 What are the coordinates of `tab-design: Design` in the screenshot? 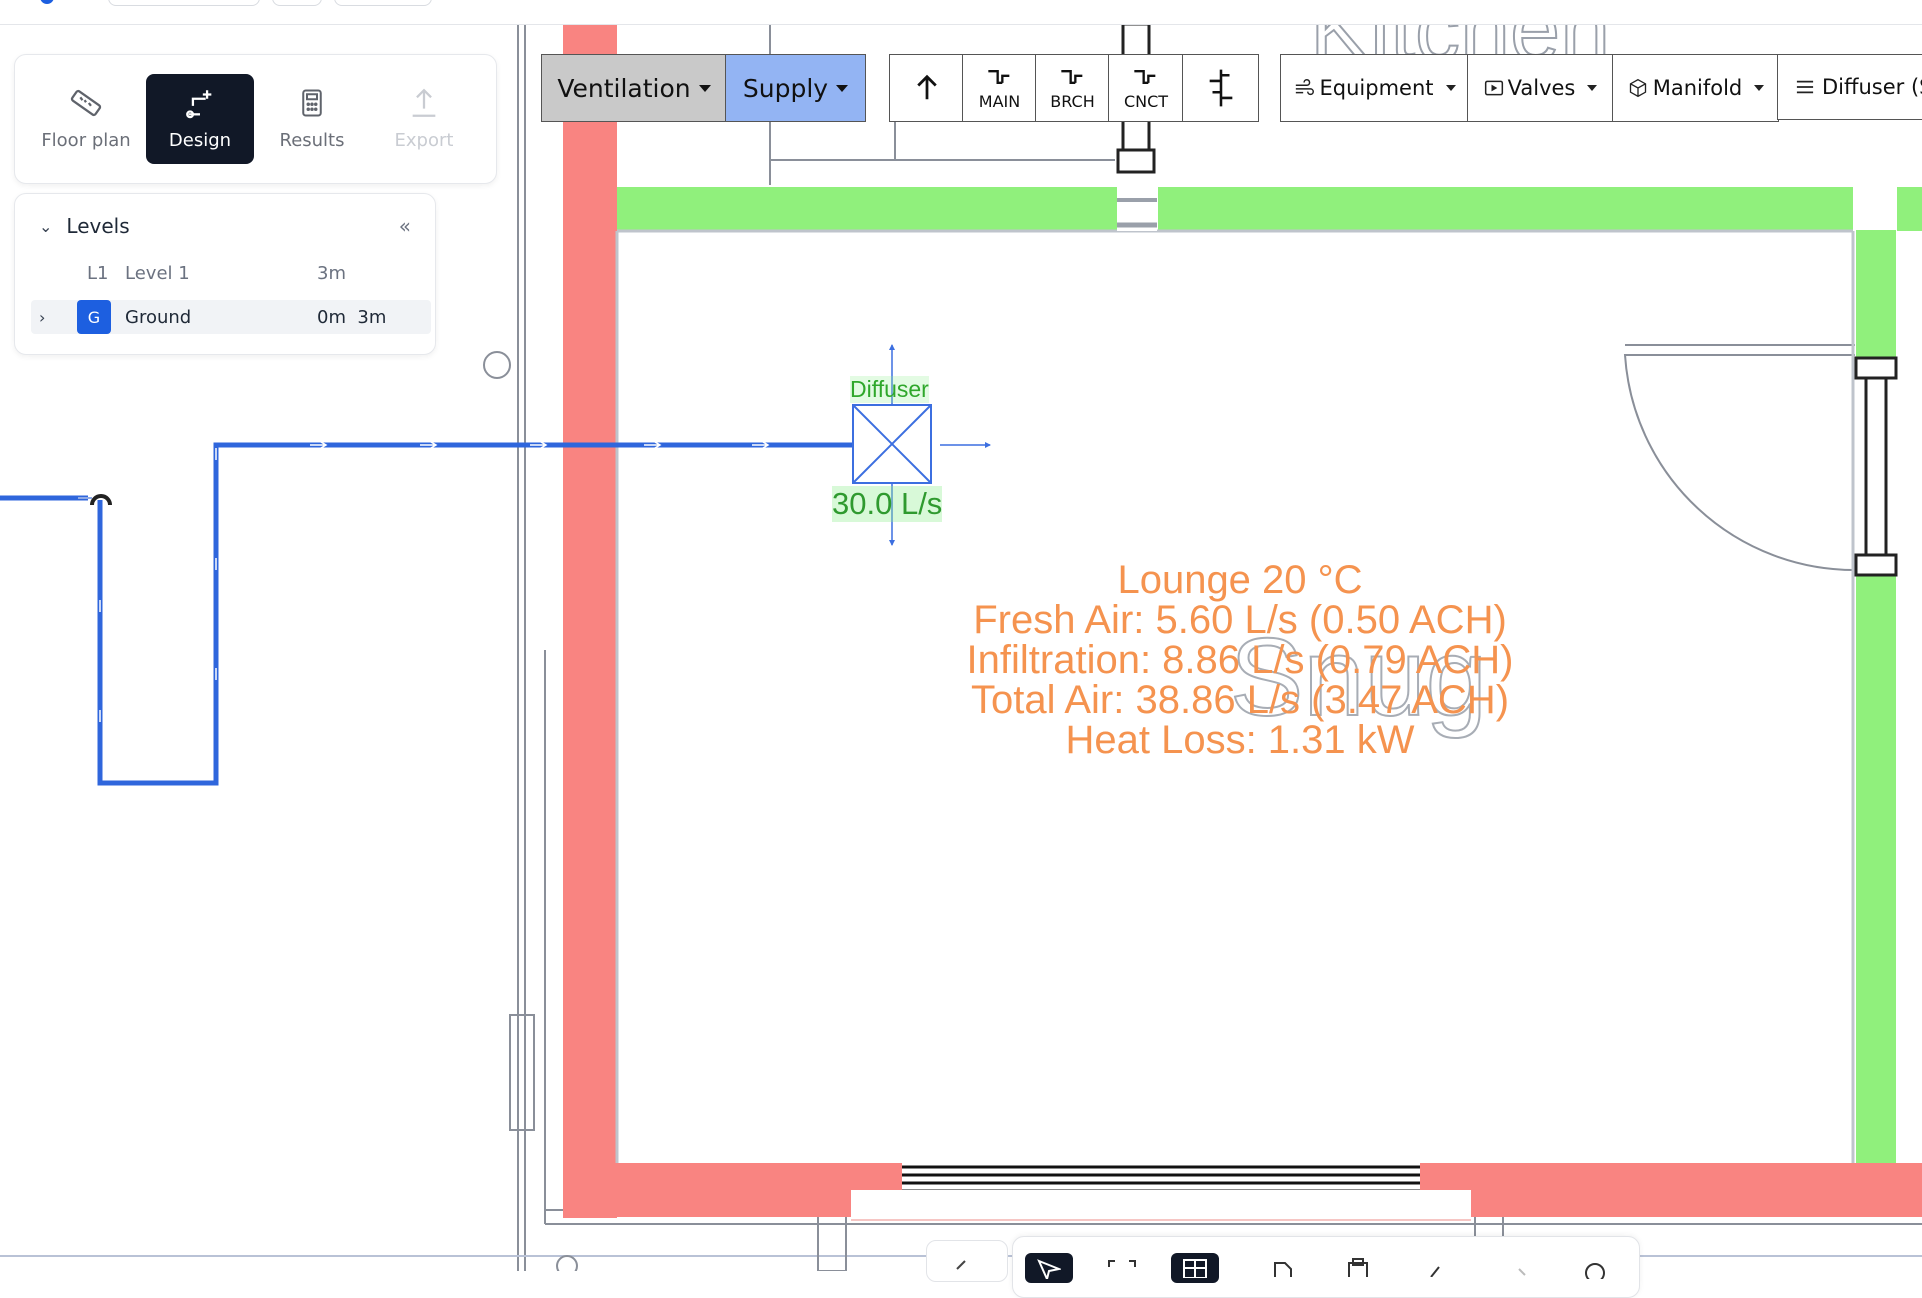 It's located at (200, 119).